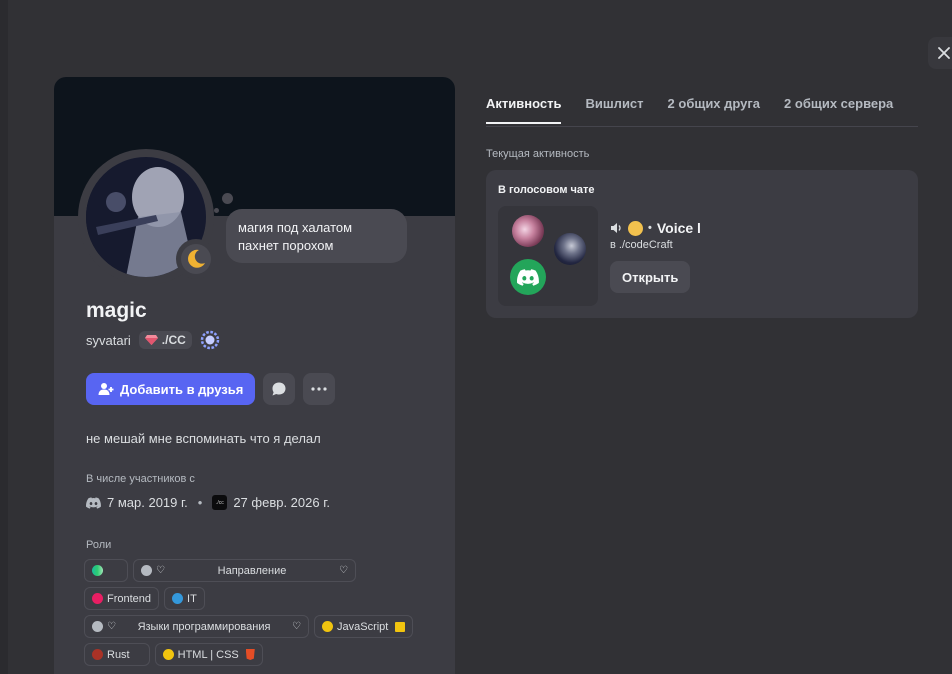  Describe the element at coordinates (192, 598) in the screenshot. I see `role-name: IT` at that location.